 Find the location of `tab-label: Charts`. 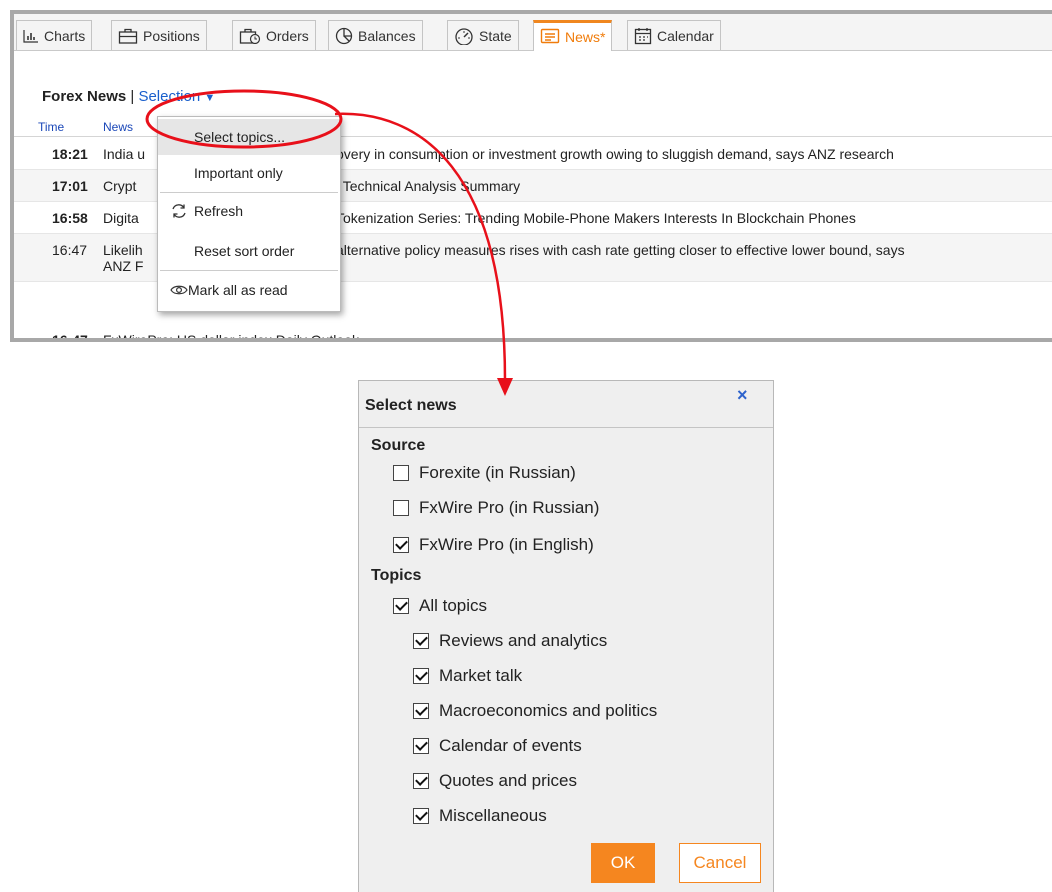

tab-label: Charts is located at coordinates (65, 35).